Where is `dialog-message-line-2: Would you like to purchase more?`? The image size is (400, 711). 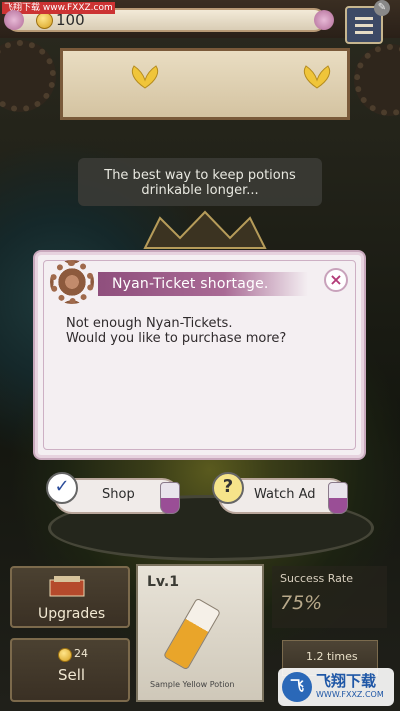
dialog-message-line-2: Would you like to purchase more? is located at coordinates (176, 338).